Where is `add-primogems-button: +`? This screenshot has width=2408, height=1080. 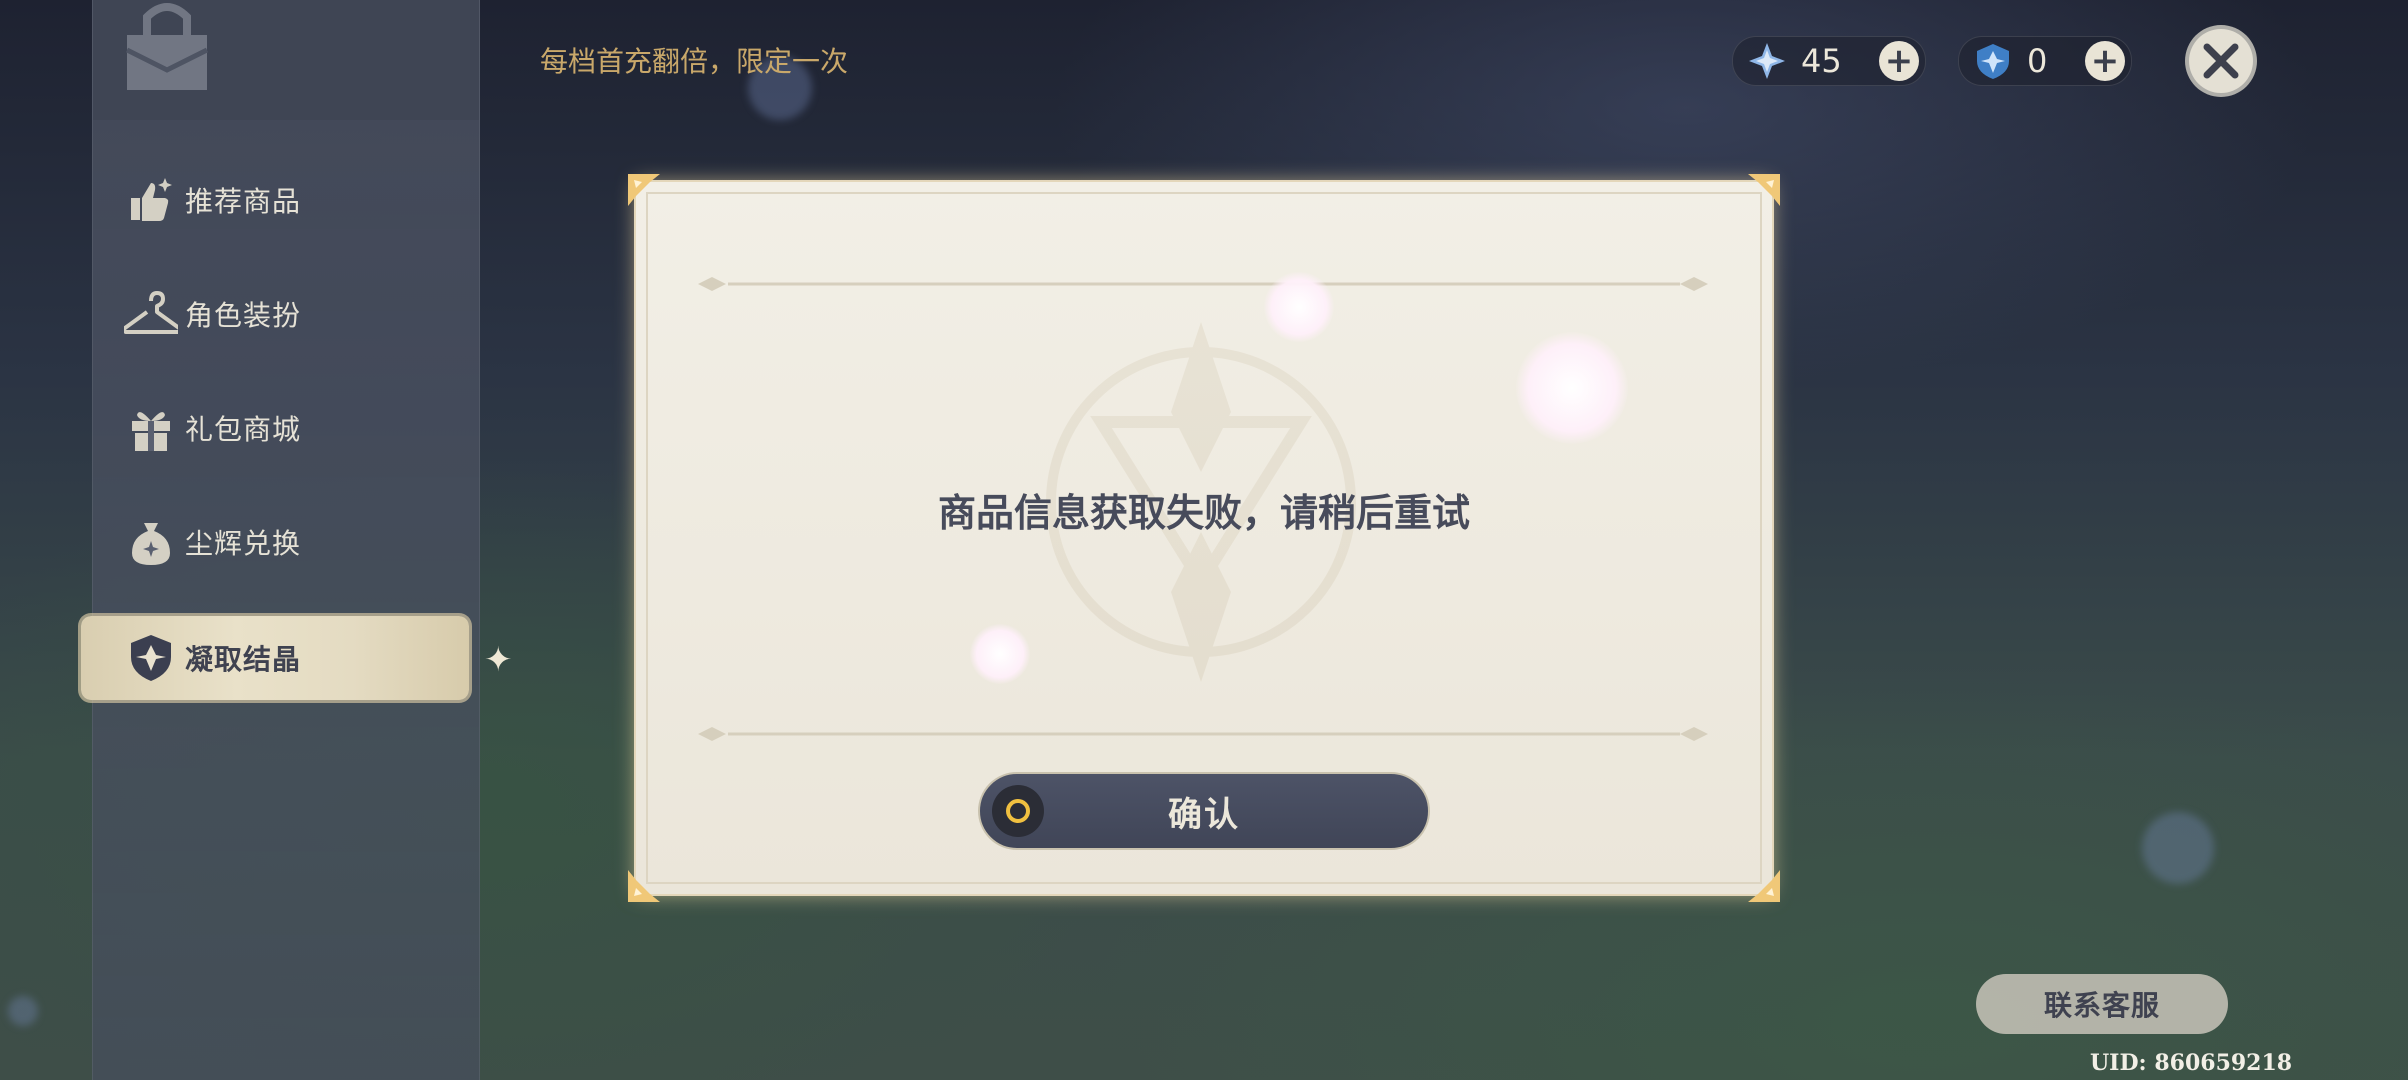
add-primogems-button: + is located at coordinates (1899, 61).